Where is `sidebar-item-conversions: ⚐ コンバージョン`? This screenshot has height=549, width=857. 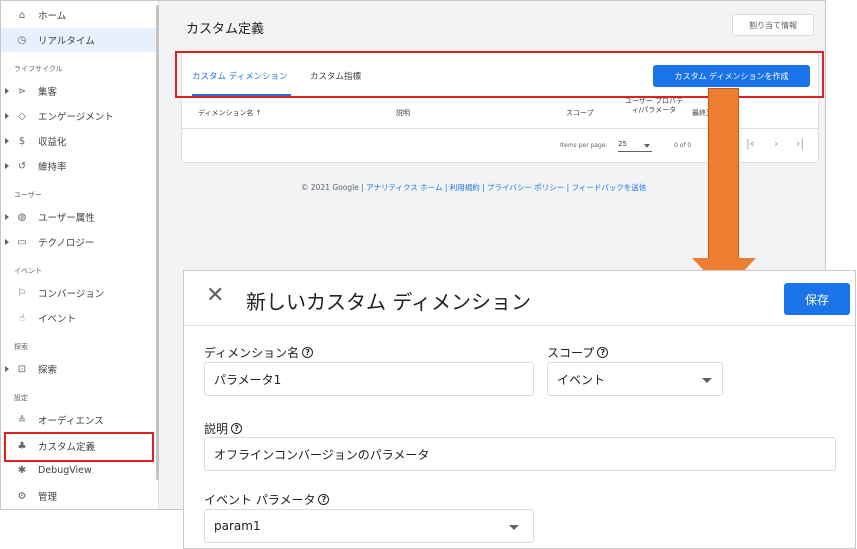 sidebar-item-conversions: ⚐ コンバージョン is located at coordinates (78, 293).